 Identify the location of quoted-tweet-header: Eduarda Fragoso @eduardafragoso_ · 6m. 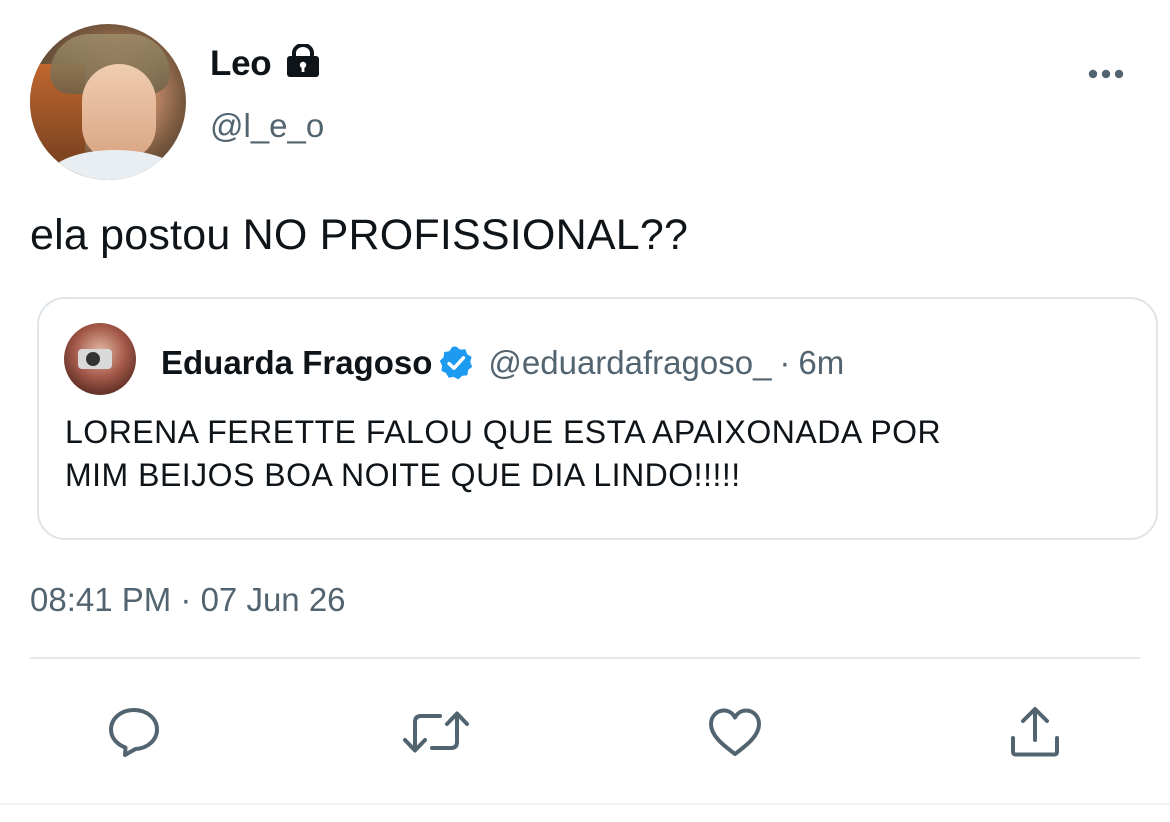
(502, 363).